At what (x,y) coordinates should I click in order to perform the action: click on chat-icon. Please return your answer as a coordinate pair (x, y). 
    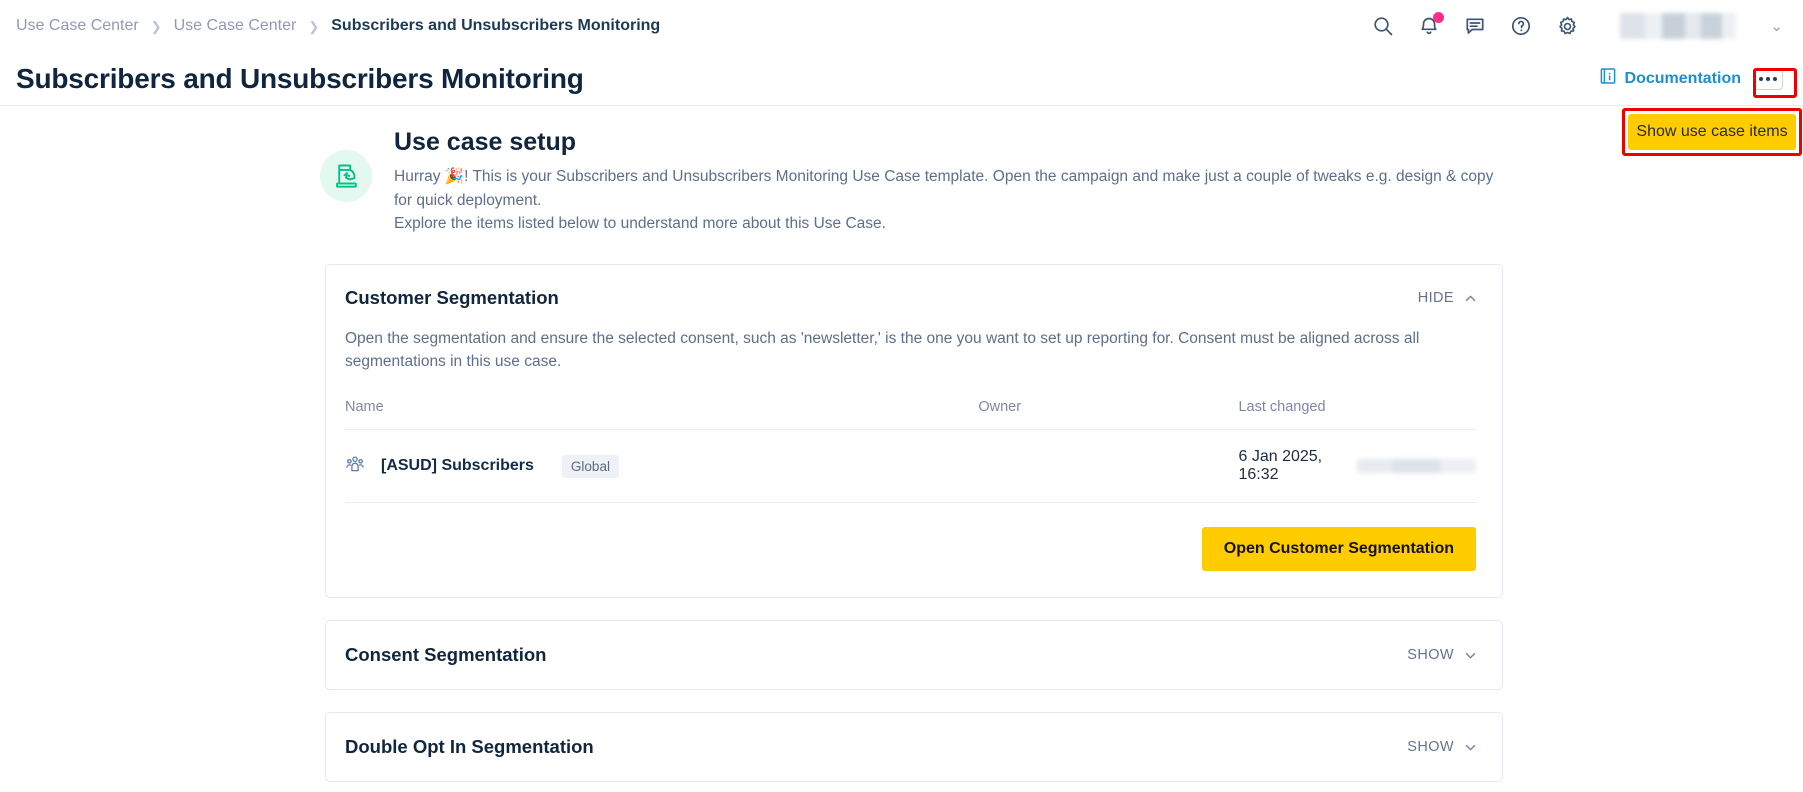
    Looking at the image, I should click on (1475, 26).